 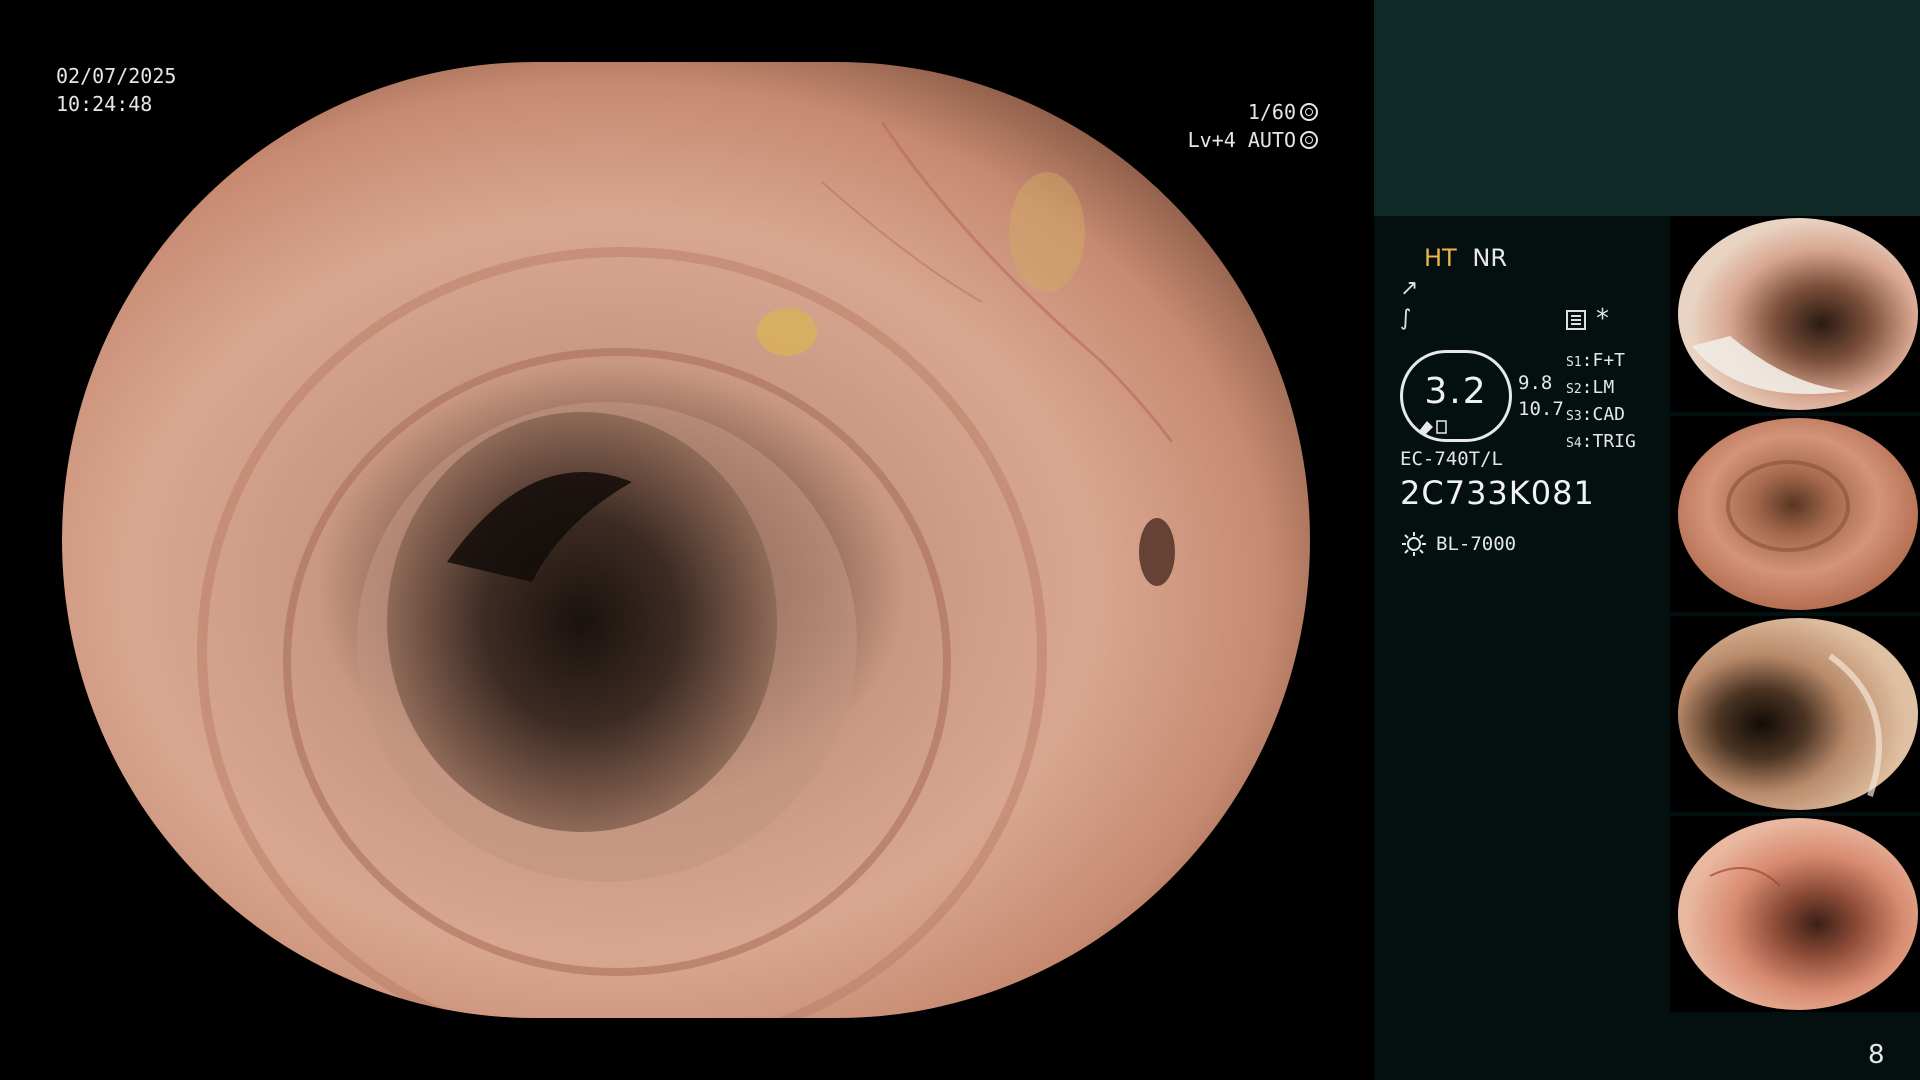 What do you see at coordinates (1414, 544) in the screenshot?
I see `lamp-icon` at bounding box center [1414, 544].